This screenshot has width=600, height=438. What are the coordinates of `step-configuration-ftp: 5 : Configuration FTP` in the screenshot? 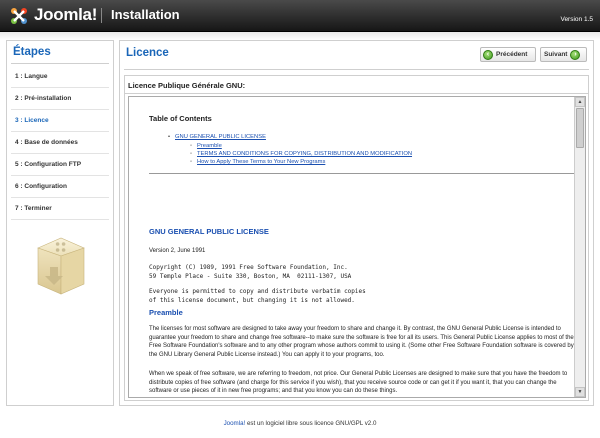 It's located at (60, 165).